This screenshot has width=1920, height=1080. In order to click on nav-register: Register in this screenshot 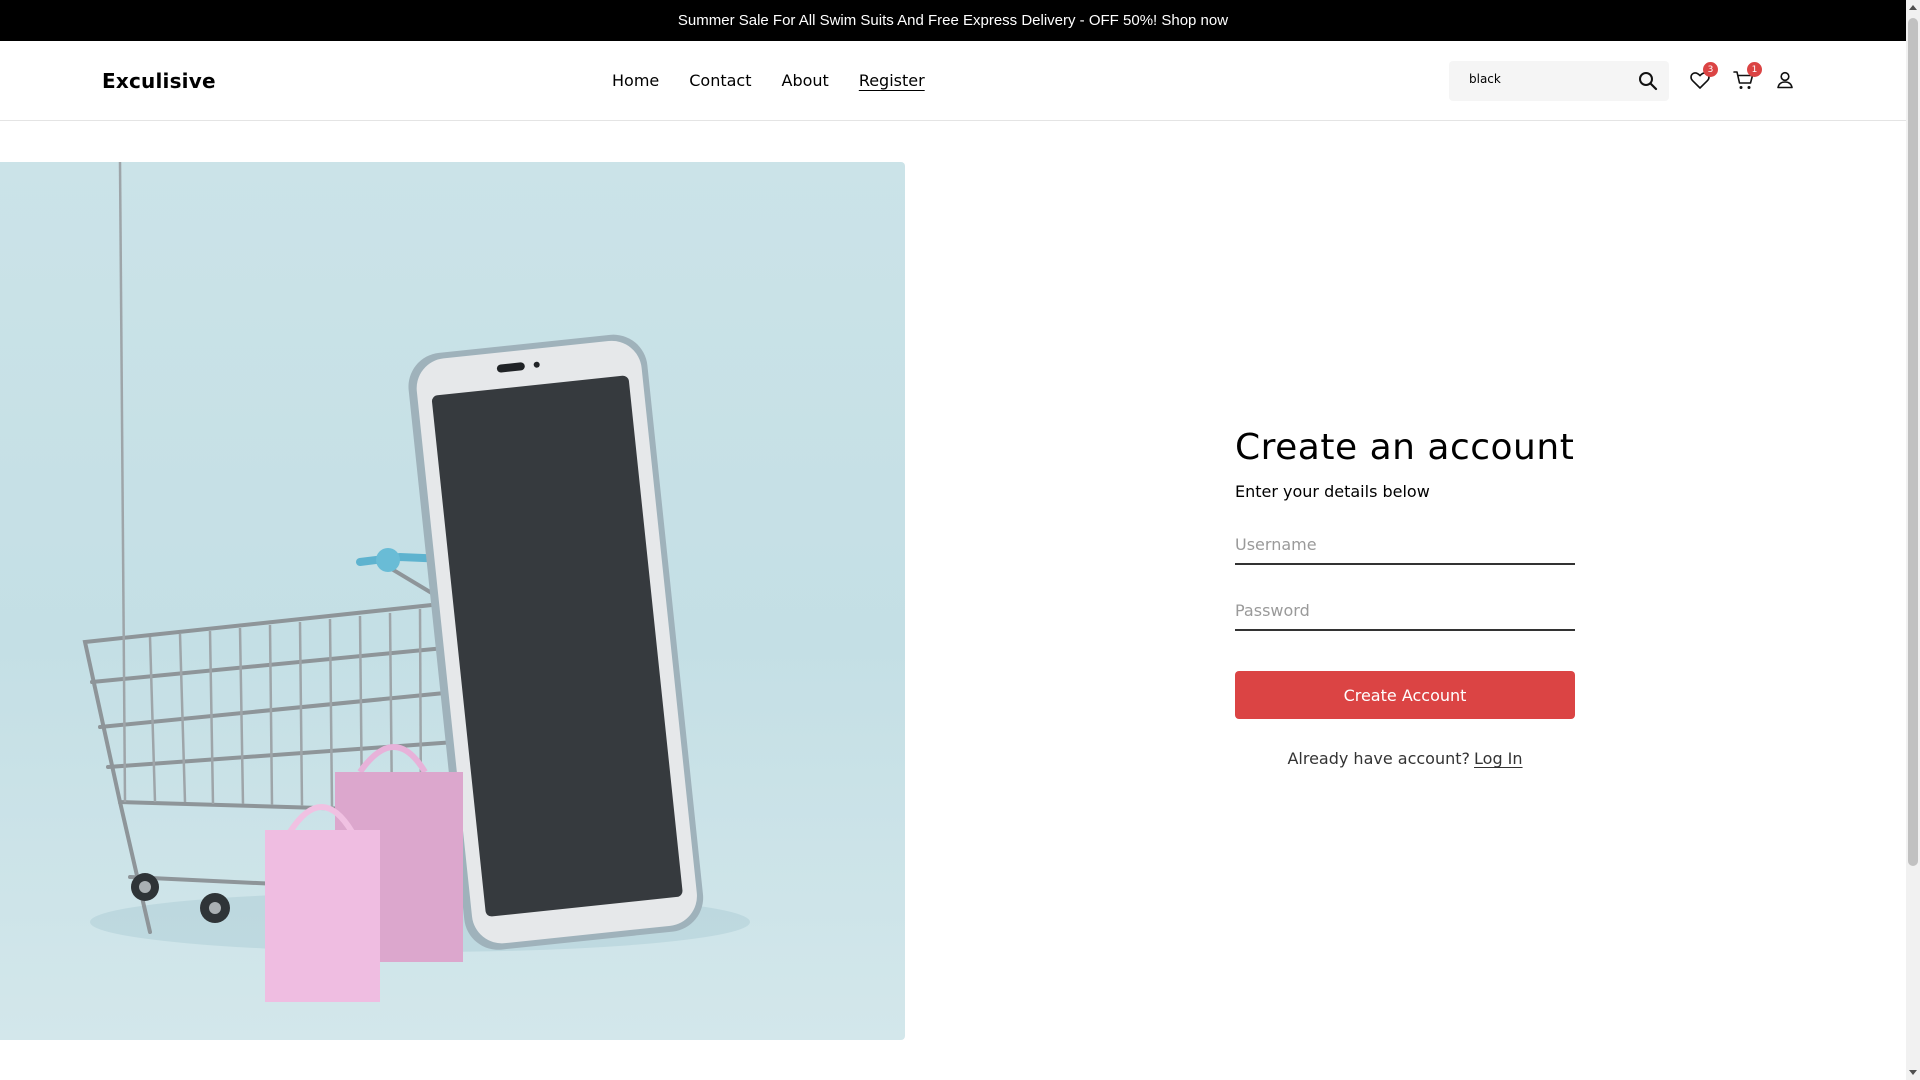, I will do `click(892, 80)`.